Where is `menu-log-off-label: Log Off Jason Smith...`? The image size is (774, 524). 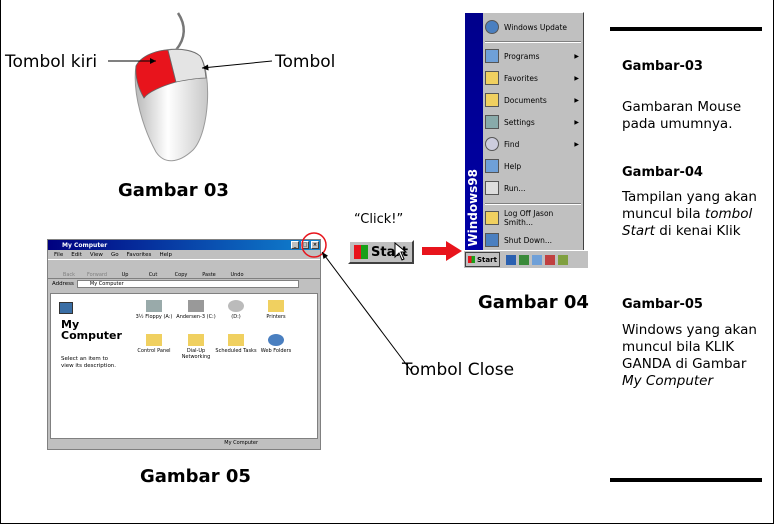 menu-log-off-label: Log Off Jason Smith... is located at coordinates (529, 218).